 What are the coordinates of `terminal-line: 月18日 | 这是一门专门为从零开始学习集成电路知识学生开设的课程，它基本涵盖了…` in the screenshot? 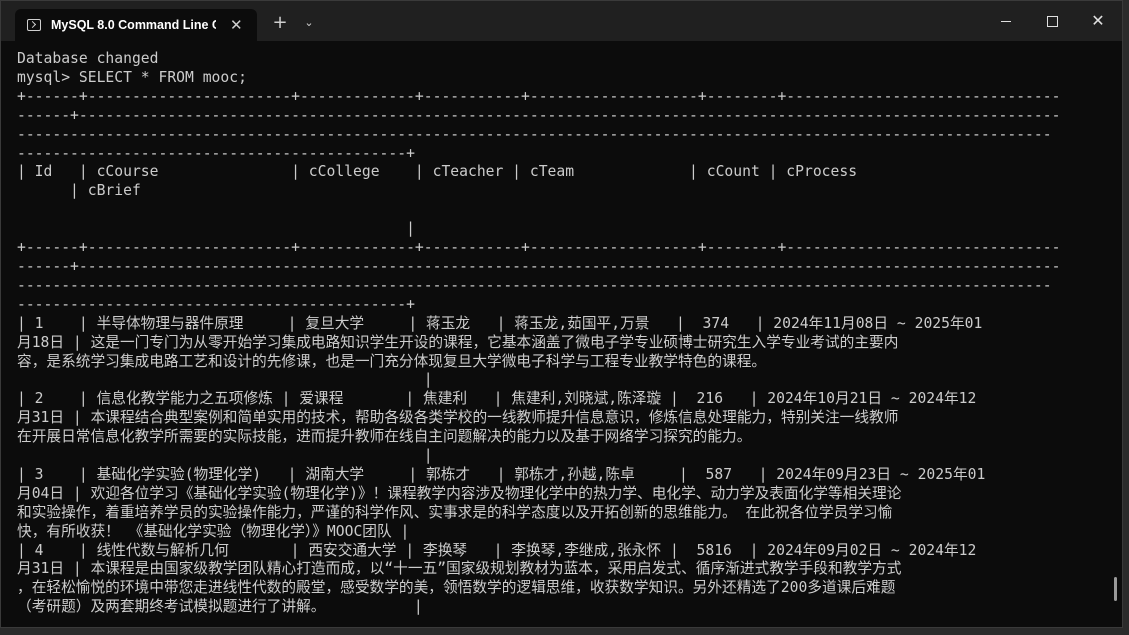 It's located at (458, 342).